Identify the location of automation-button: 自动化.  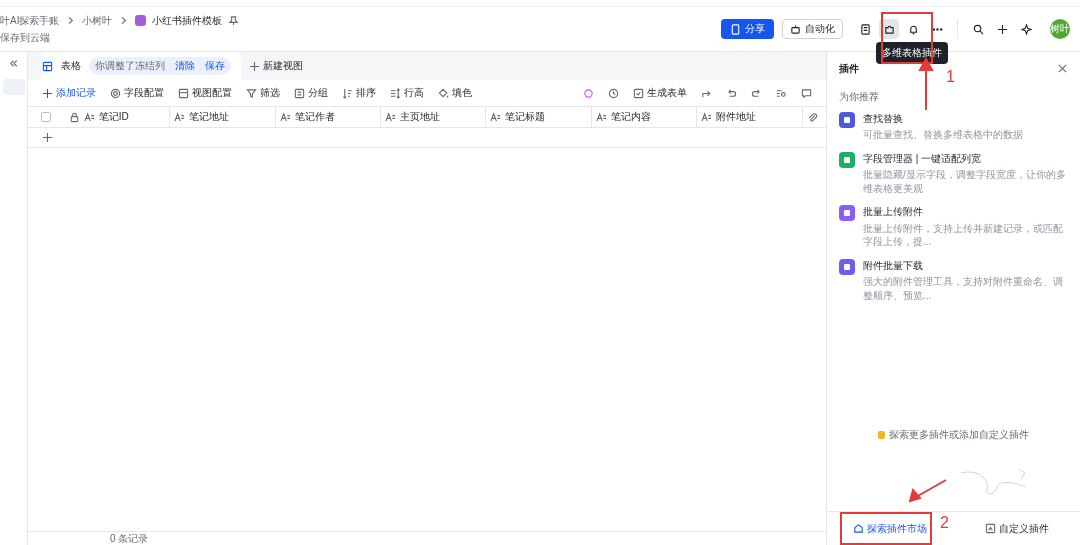
(812, 29).